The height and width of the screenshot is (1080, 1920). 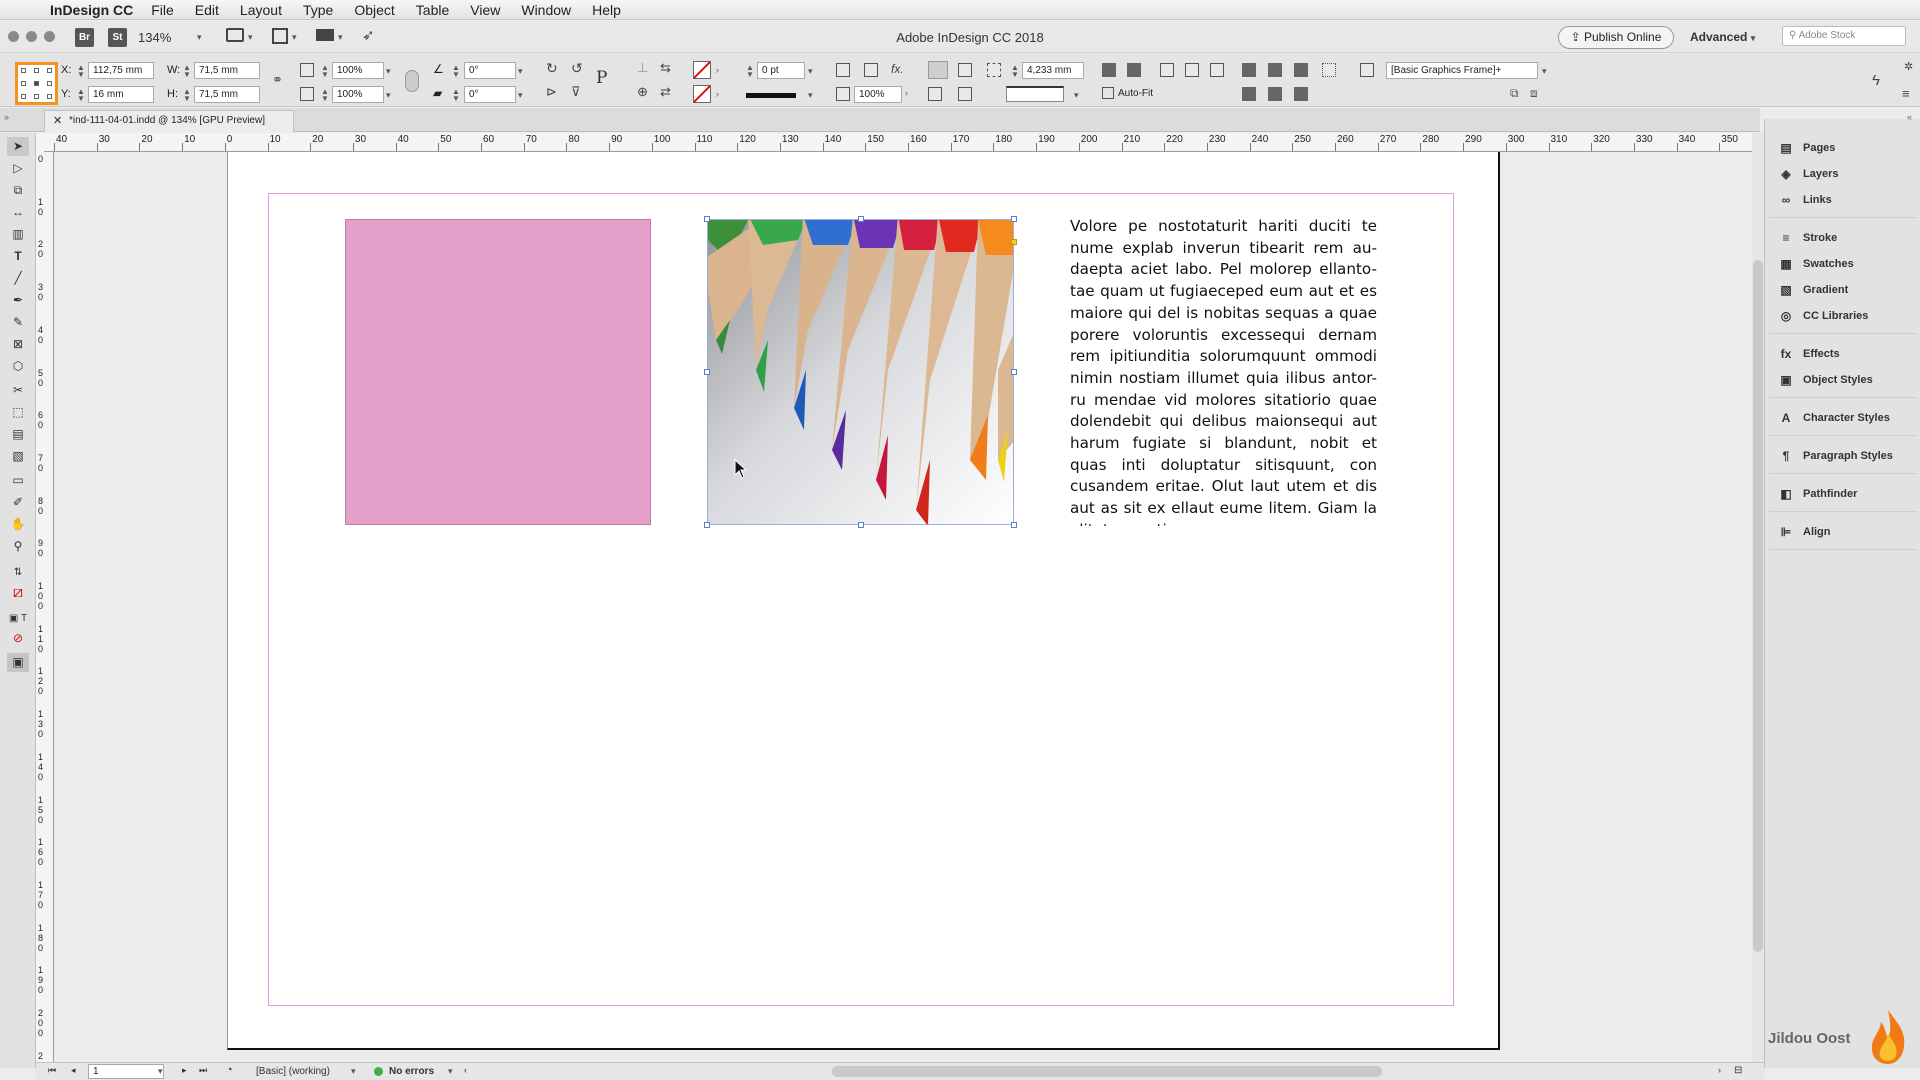 I want to click on panel-stroke: ≡ Stroke, so click(x=1808, y=238).